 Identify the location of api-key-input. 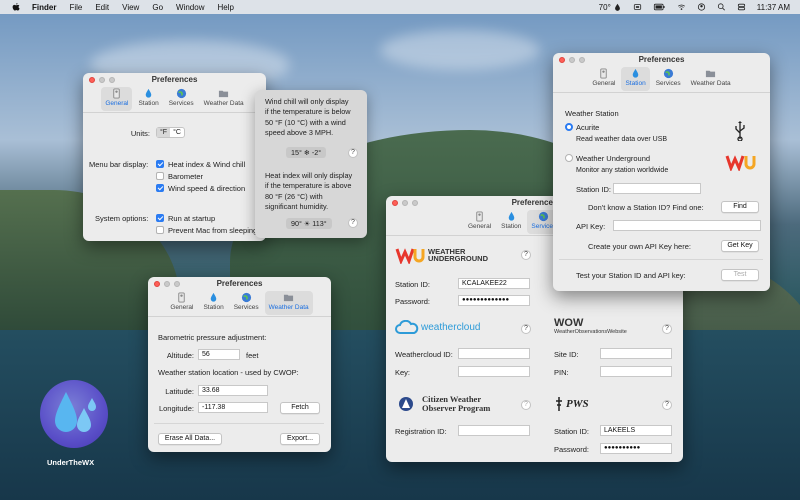
(687, 225).